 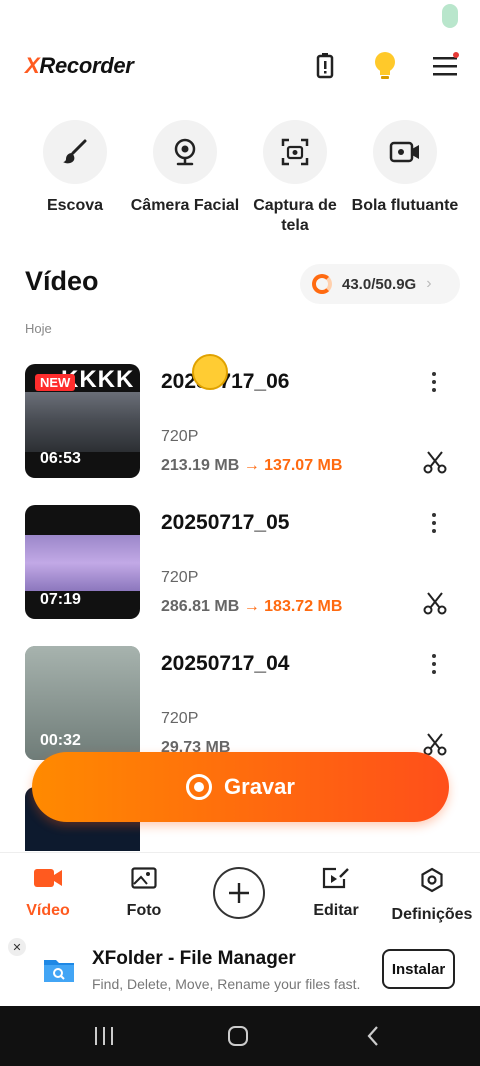 What do you see at coordinates (225, 663) in the screenshot?
I see `video-title: 20250717_04` at bounding box center [225, 663].